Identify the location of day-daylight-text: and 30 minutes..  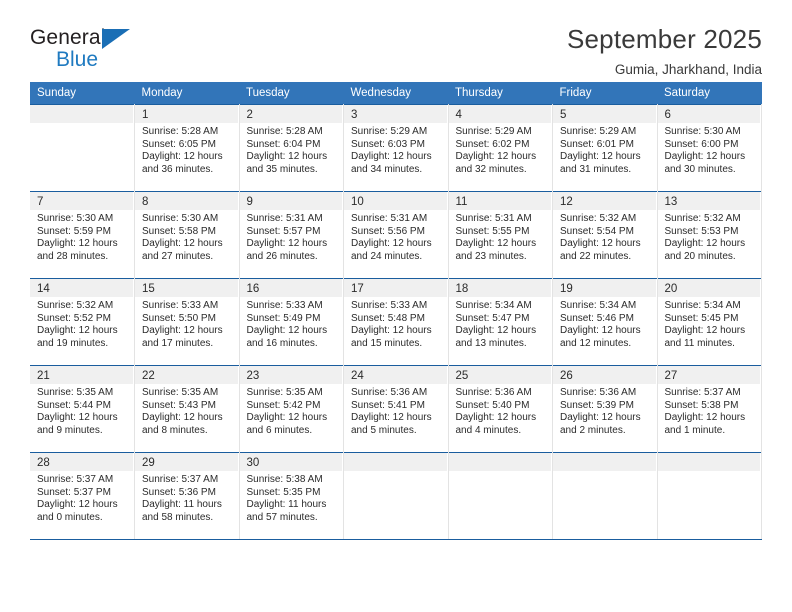
(700, 169).